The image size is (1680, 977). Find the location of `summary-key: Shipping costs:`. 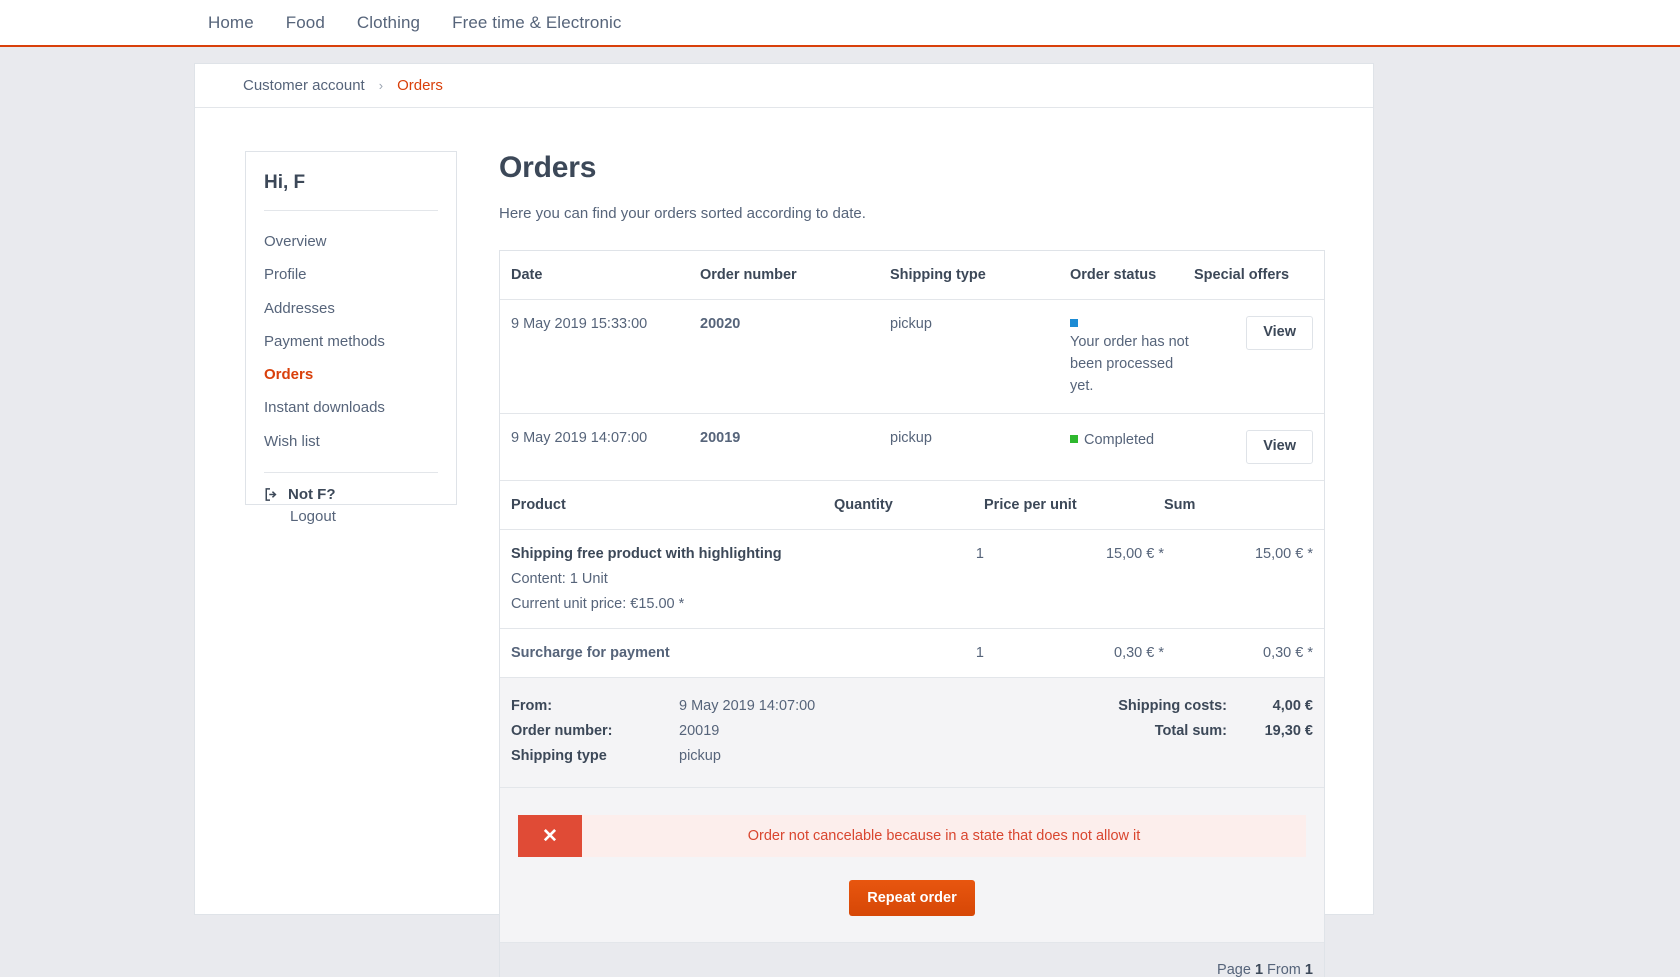

summary-key: Shipping costs: is located at coordinates (1172, 706).